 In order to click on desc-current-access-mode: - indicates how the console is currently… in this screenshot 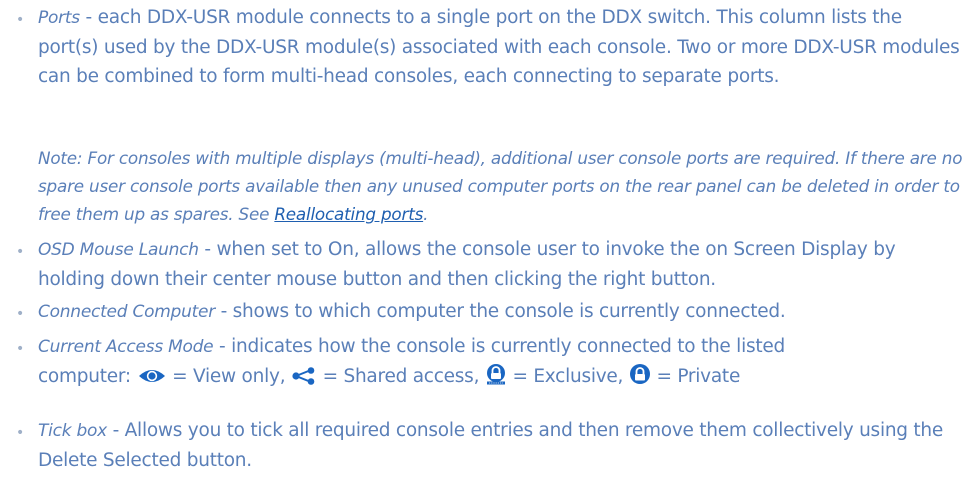, I will do `click(499, 346)`.